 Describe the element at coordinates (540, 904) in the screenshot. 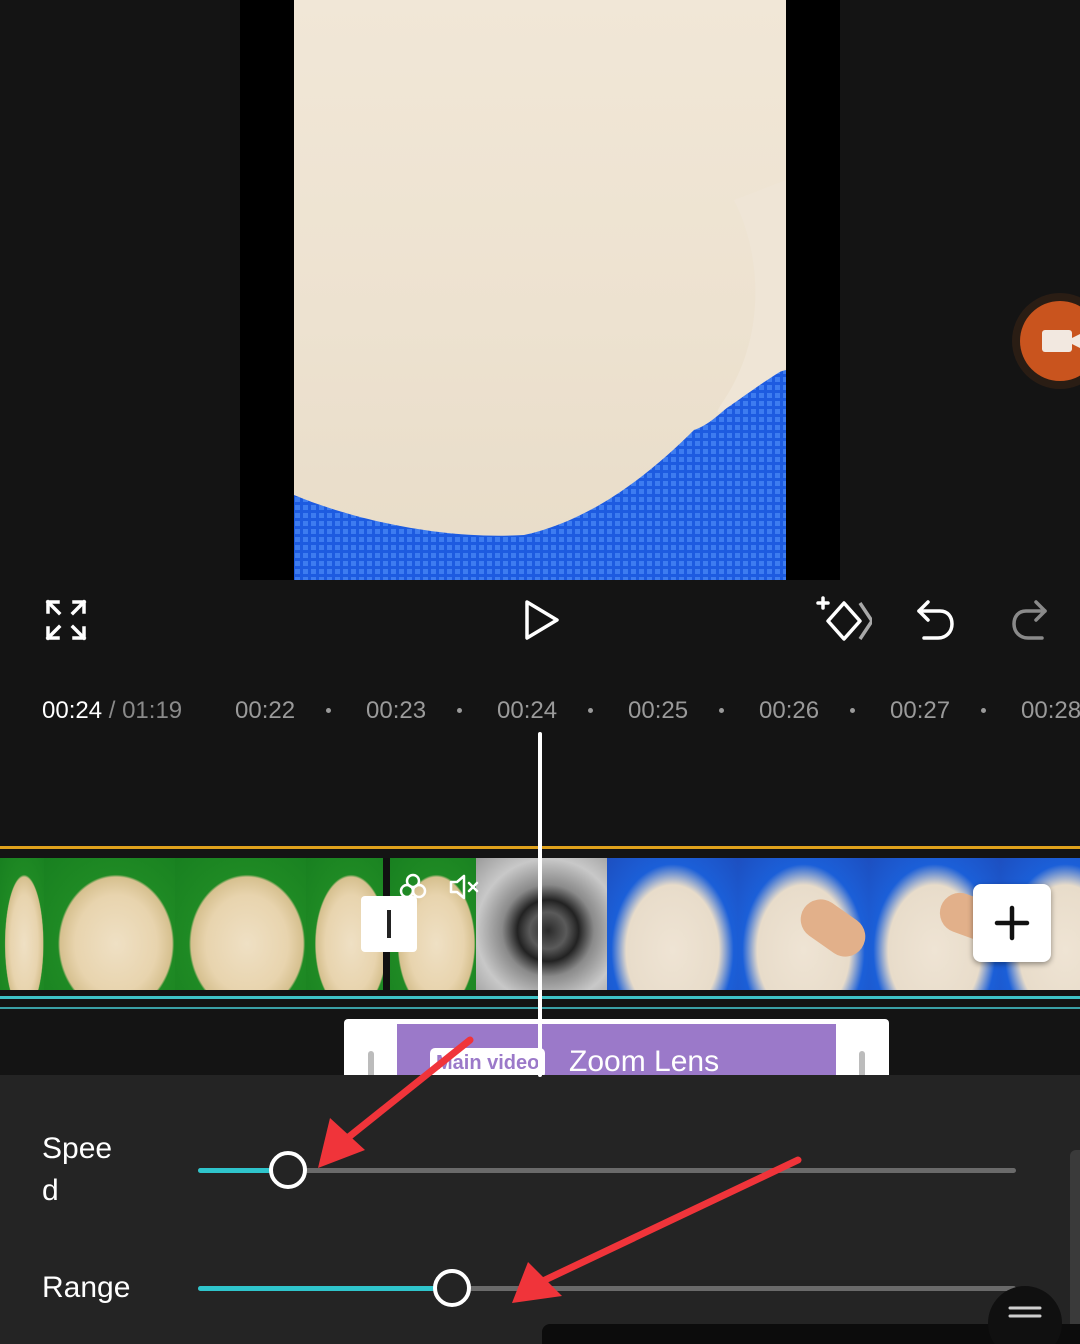

I see `playhead` at that location.